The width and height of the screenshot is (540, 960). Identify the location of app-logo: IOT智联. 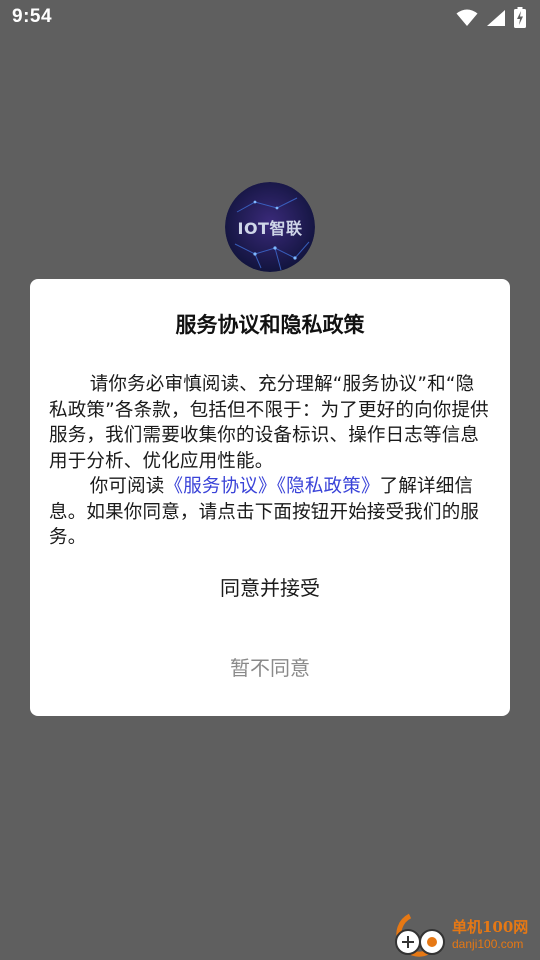
(270, 227).